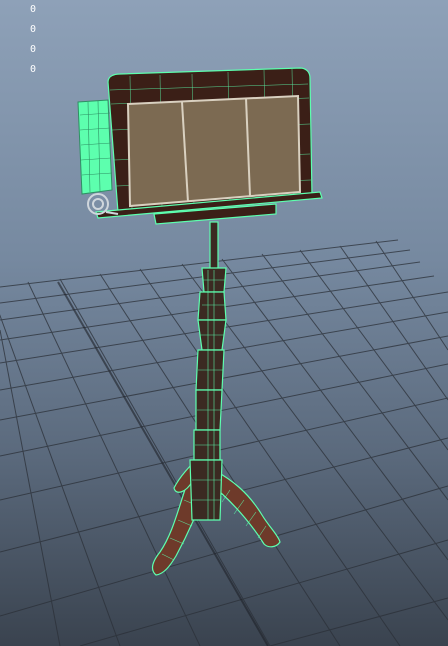 Image resolution: width=448 pixels, height=646 pixels. Describe the element at coordinates (214, 151) in the screenshot. I see `desk-panel` at that location.